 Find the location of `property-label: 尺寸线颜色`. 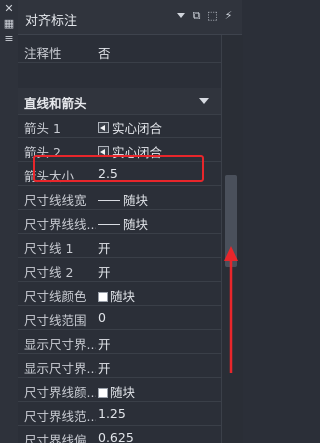

property-label: 尺寸线颜色 is located at coordinates (55, 296).